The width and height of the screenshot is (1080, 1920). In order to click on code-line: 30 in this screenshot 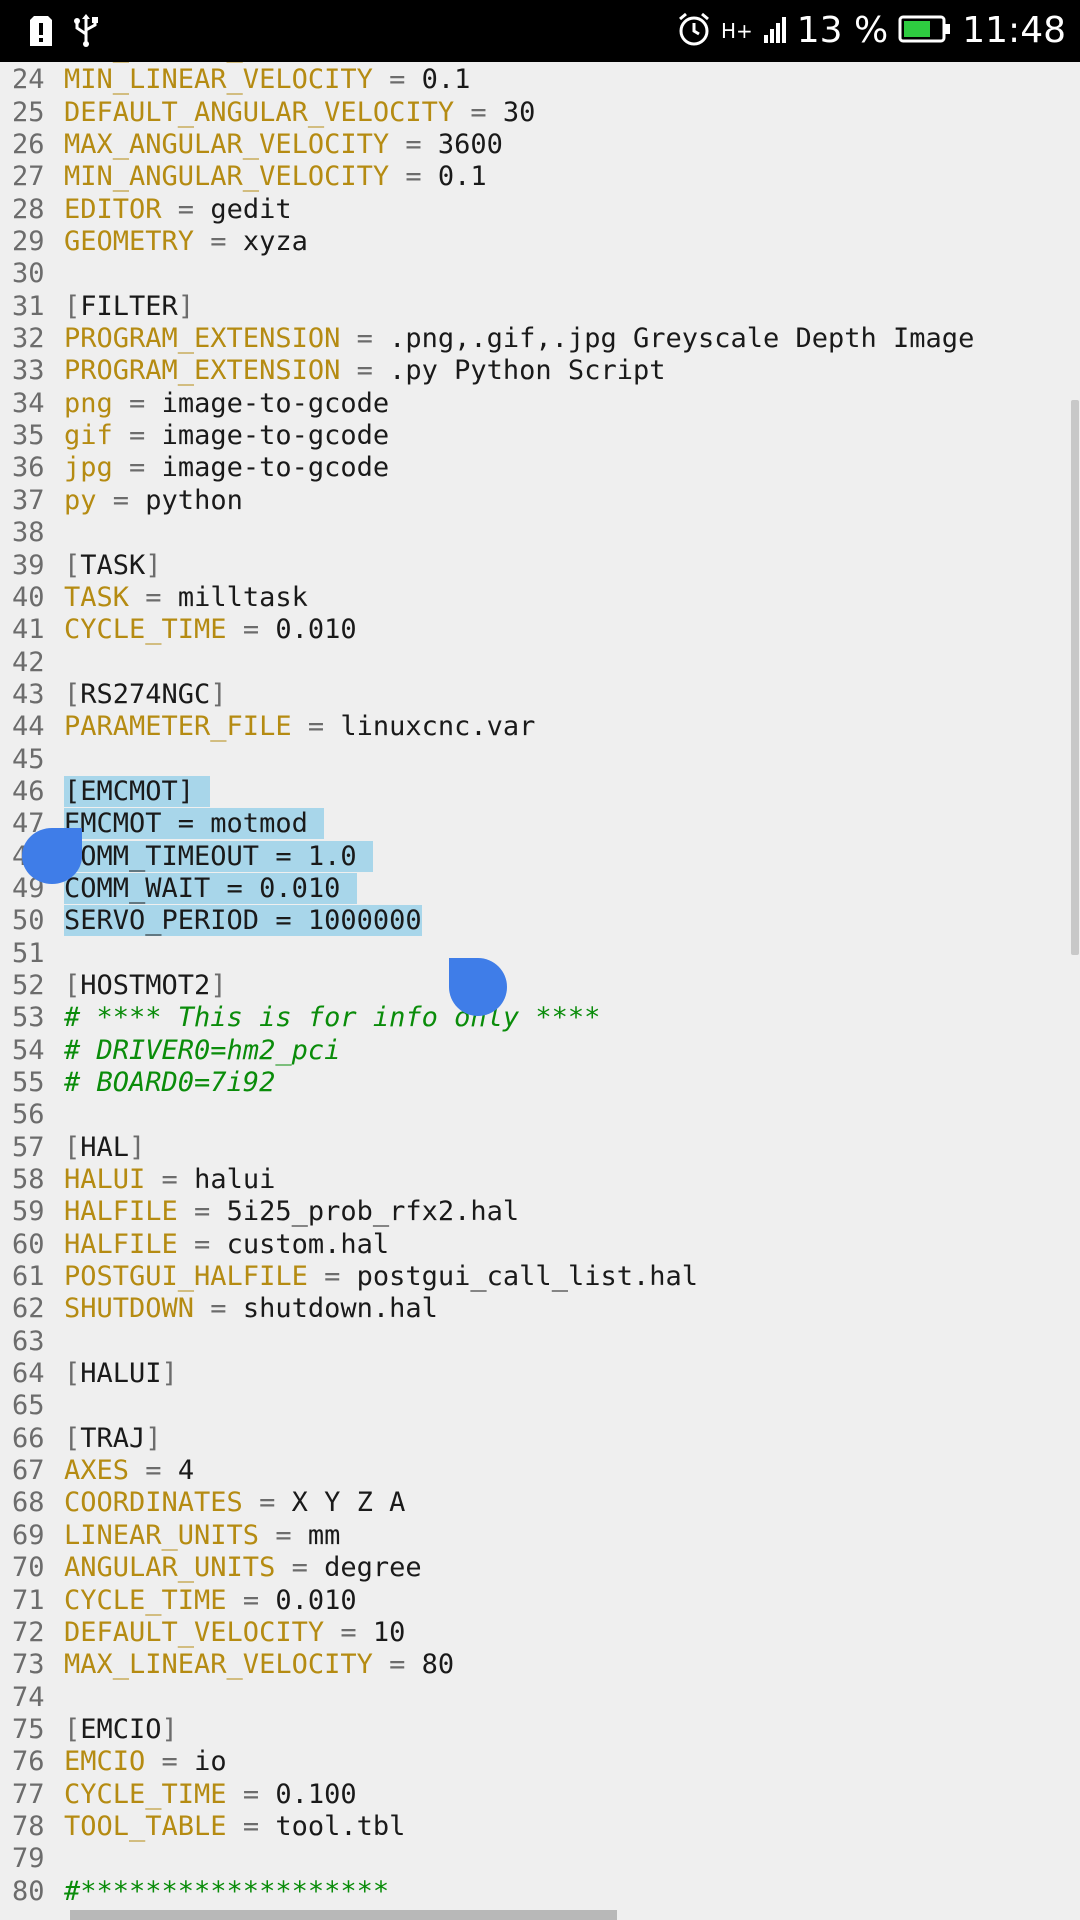, I will do `click(540, 274)`.